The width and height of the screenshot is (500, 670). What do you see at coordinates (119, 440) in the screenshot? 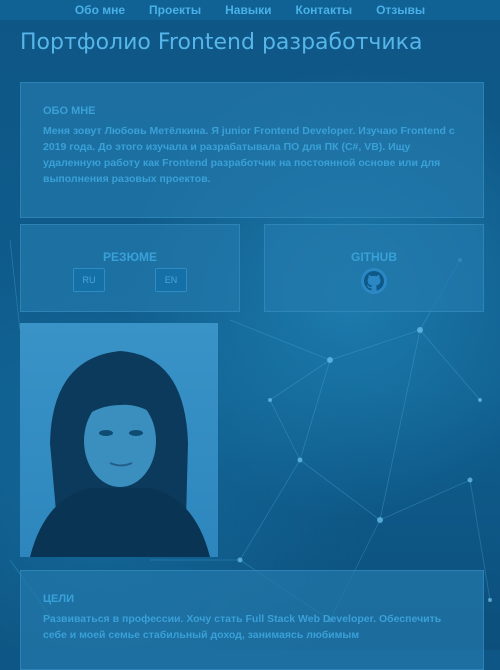
I see `profile-photo` at bounding box center [119, 440].